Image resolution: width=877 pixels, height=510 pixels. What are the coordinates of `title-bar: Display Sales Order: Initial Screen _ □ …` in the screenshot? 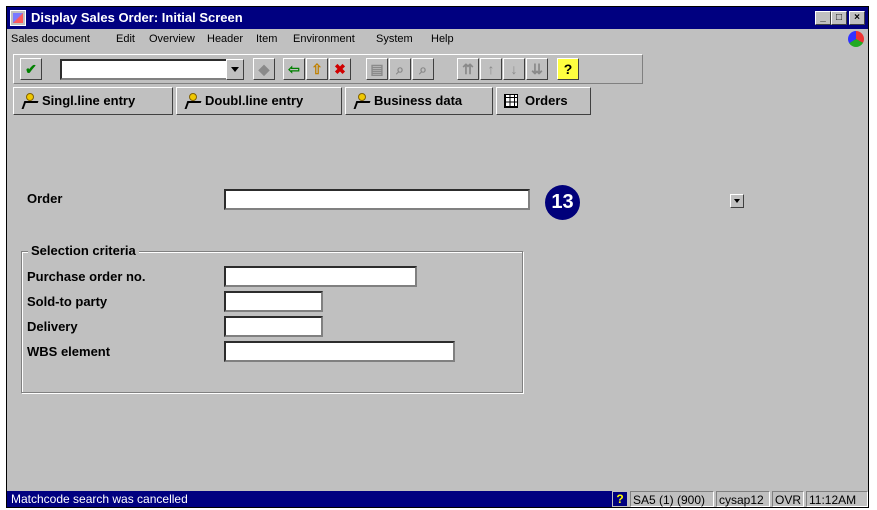 It's located at (437, 18).